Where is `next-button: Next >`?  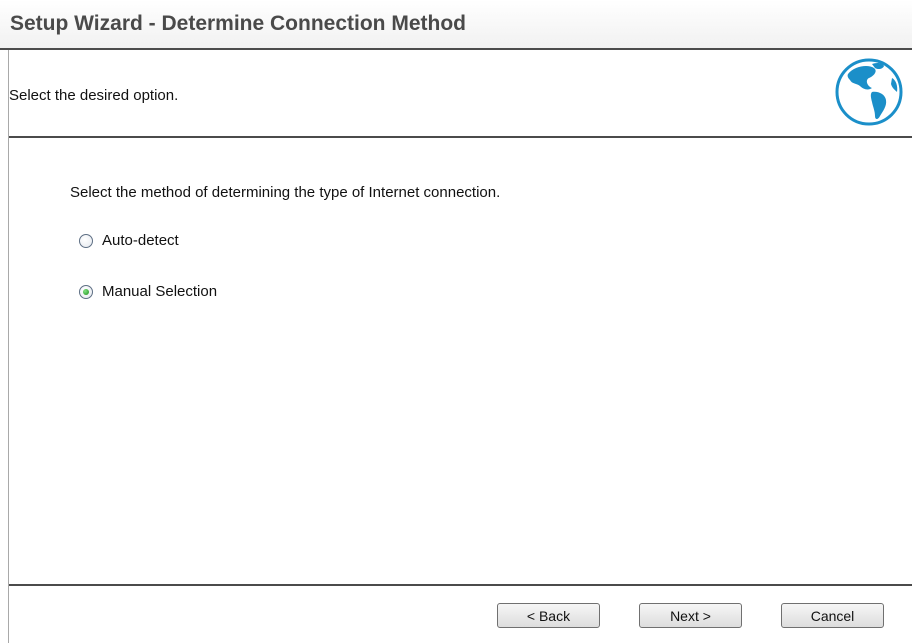
next-button: Next > is located at coordinates (690, 615).